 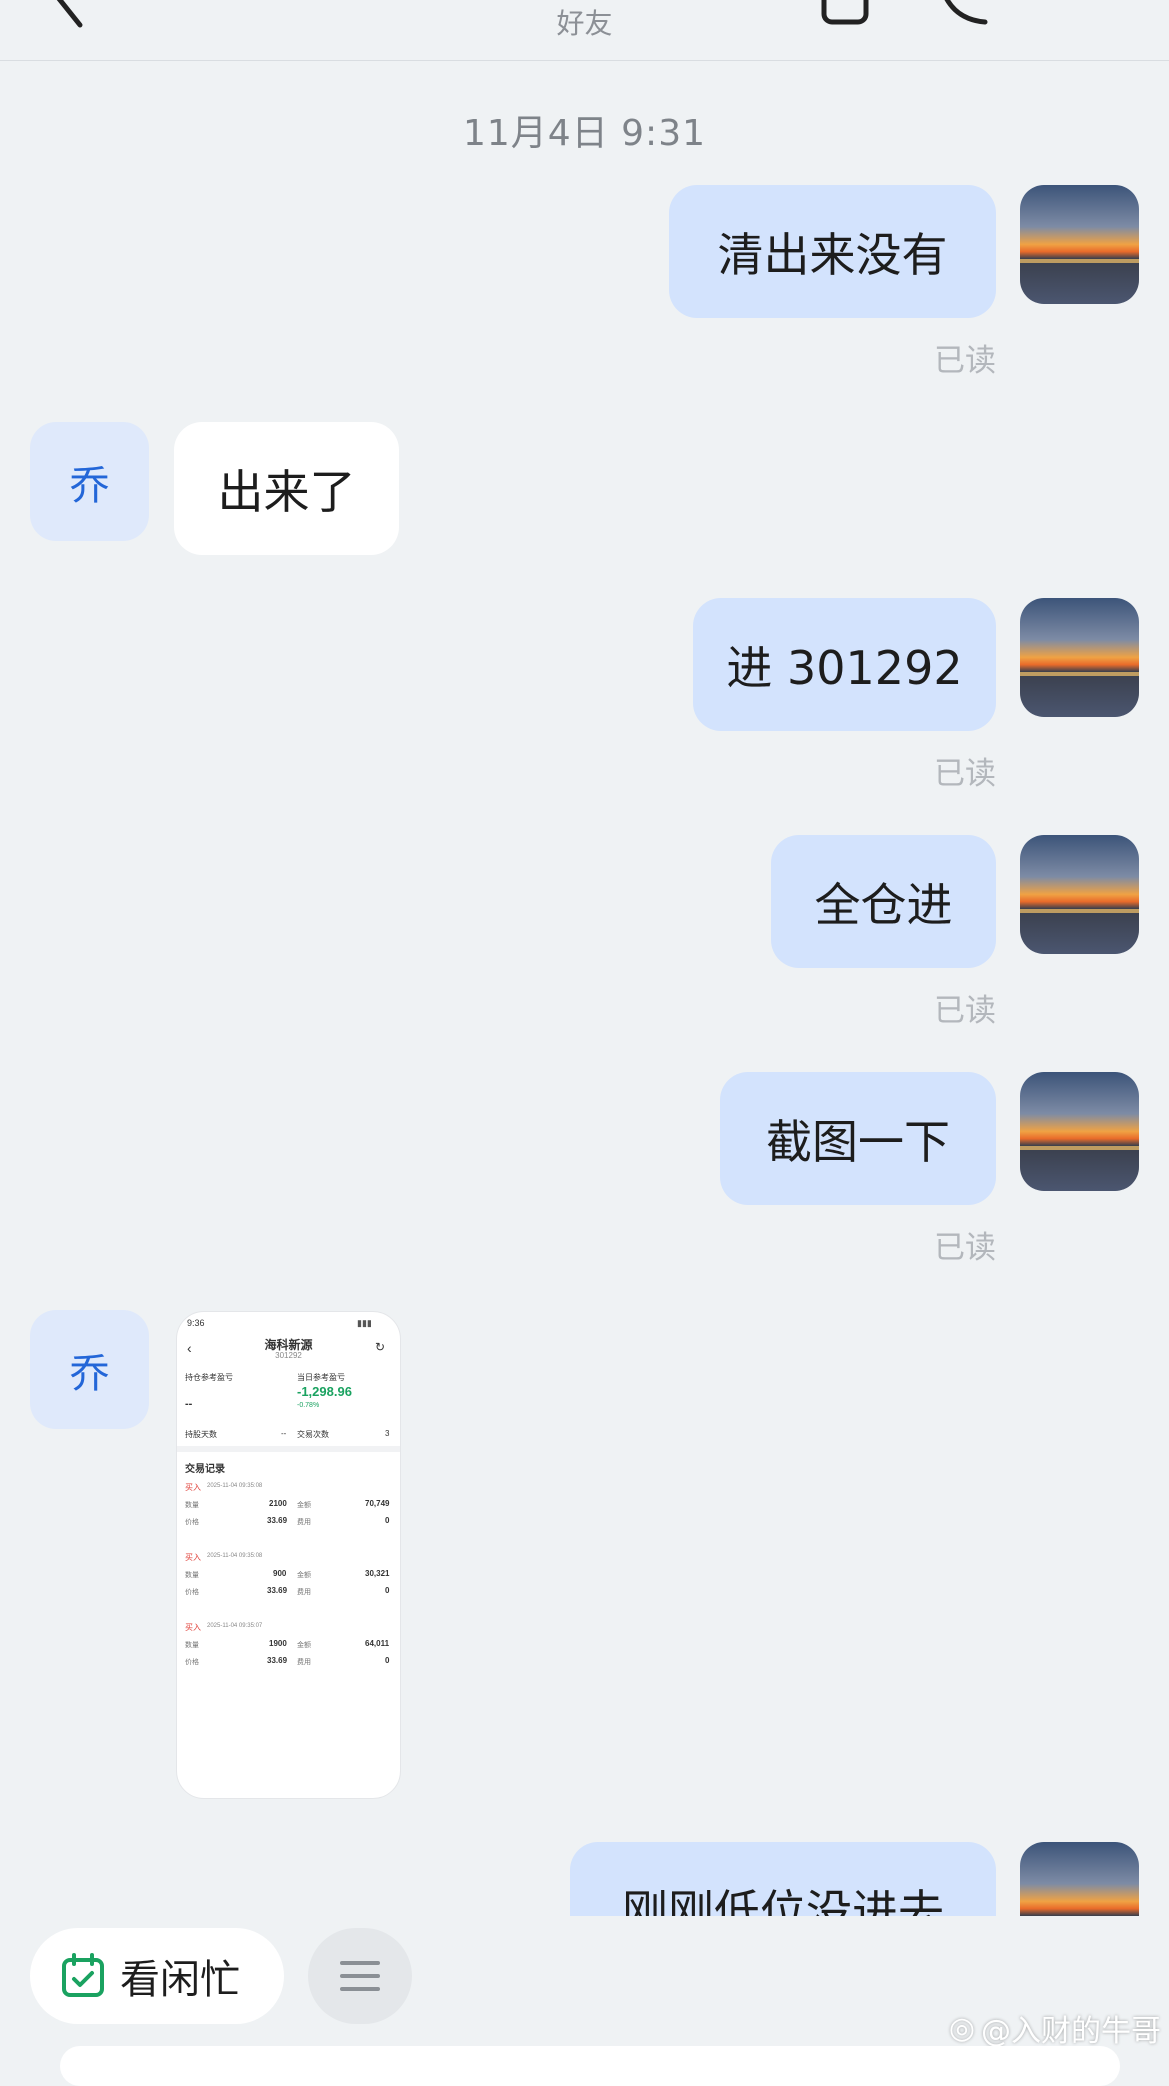 What do you see at coordinates (280, 1573) in the screenshot?
I see `shot-record-qty: 900` at bounding box center [280, 1573].